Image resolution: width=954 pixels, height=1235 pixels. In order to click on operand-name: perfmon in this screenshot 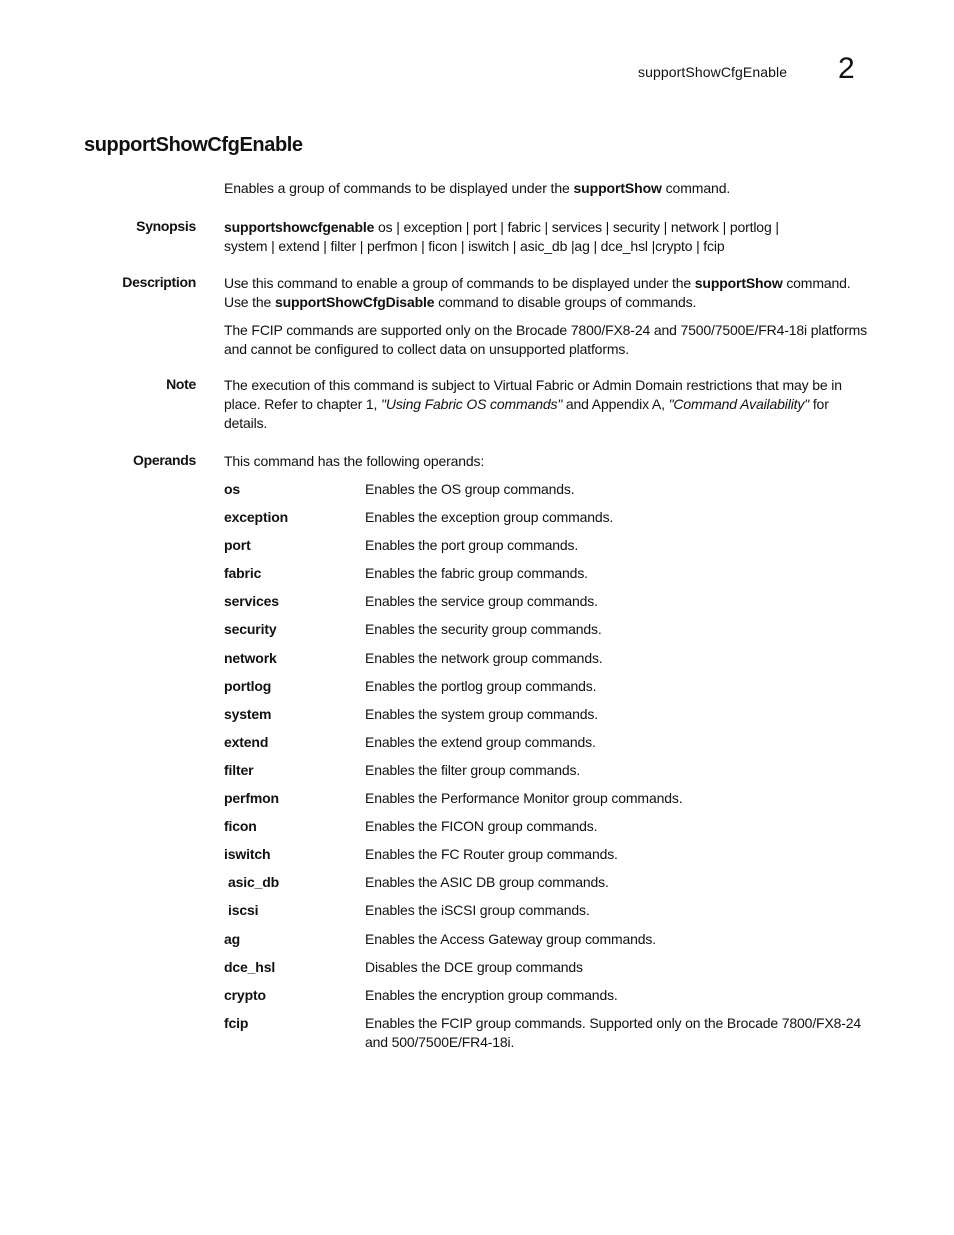, I will do `click(251, 798)`.